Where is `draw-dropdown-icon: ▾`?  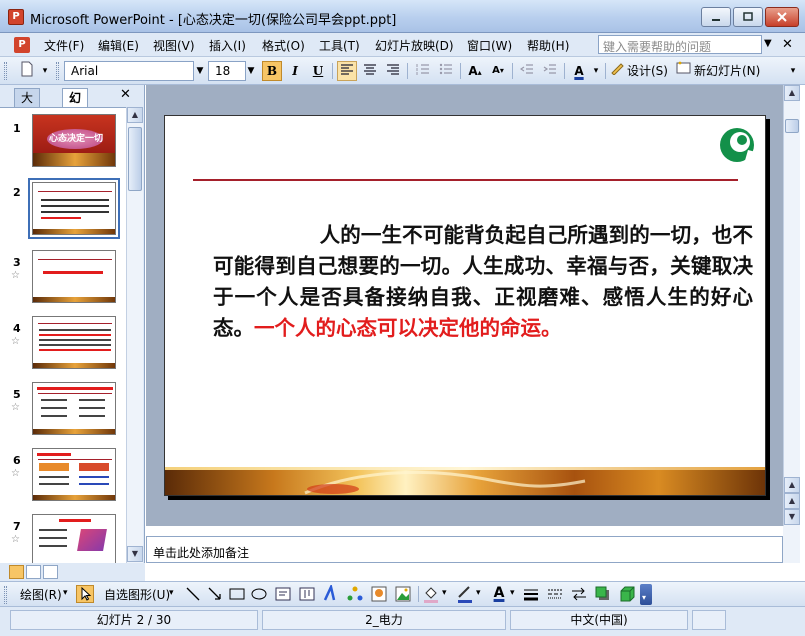 draw-dropdown-icon: ▾ is located at coordinates (65, 593).